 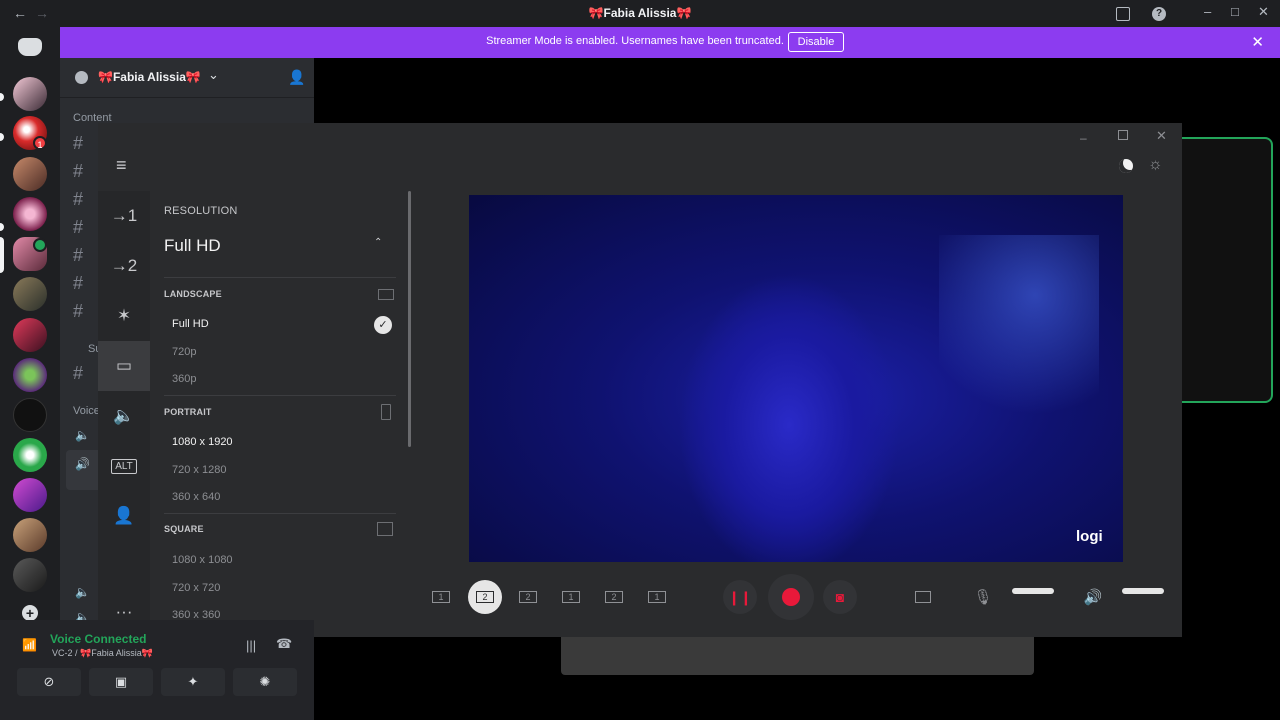 What do you see at coordinates (923, 597) in the screenshot?
I see `folder-icon` at bounding box center [923, 597].